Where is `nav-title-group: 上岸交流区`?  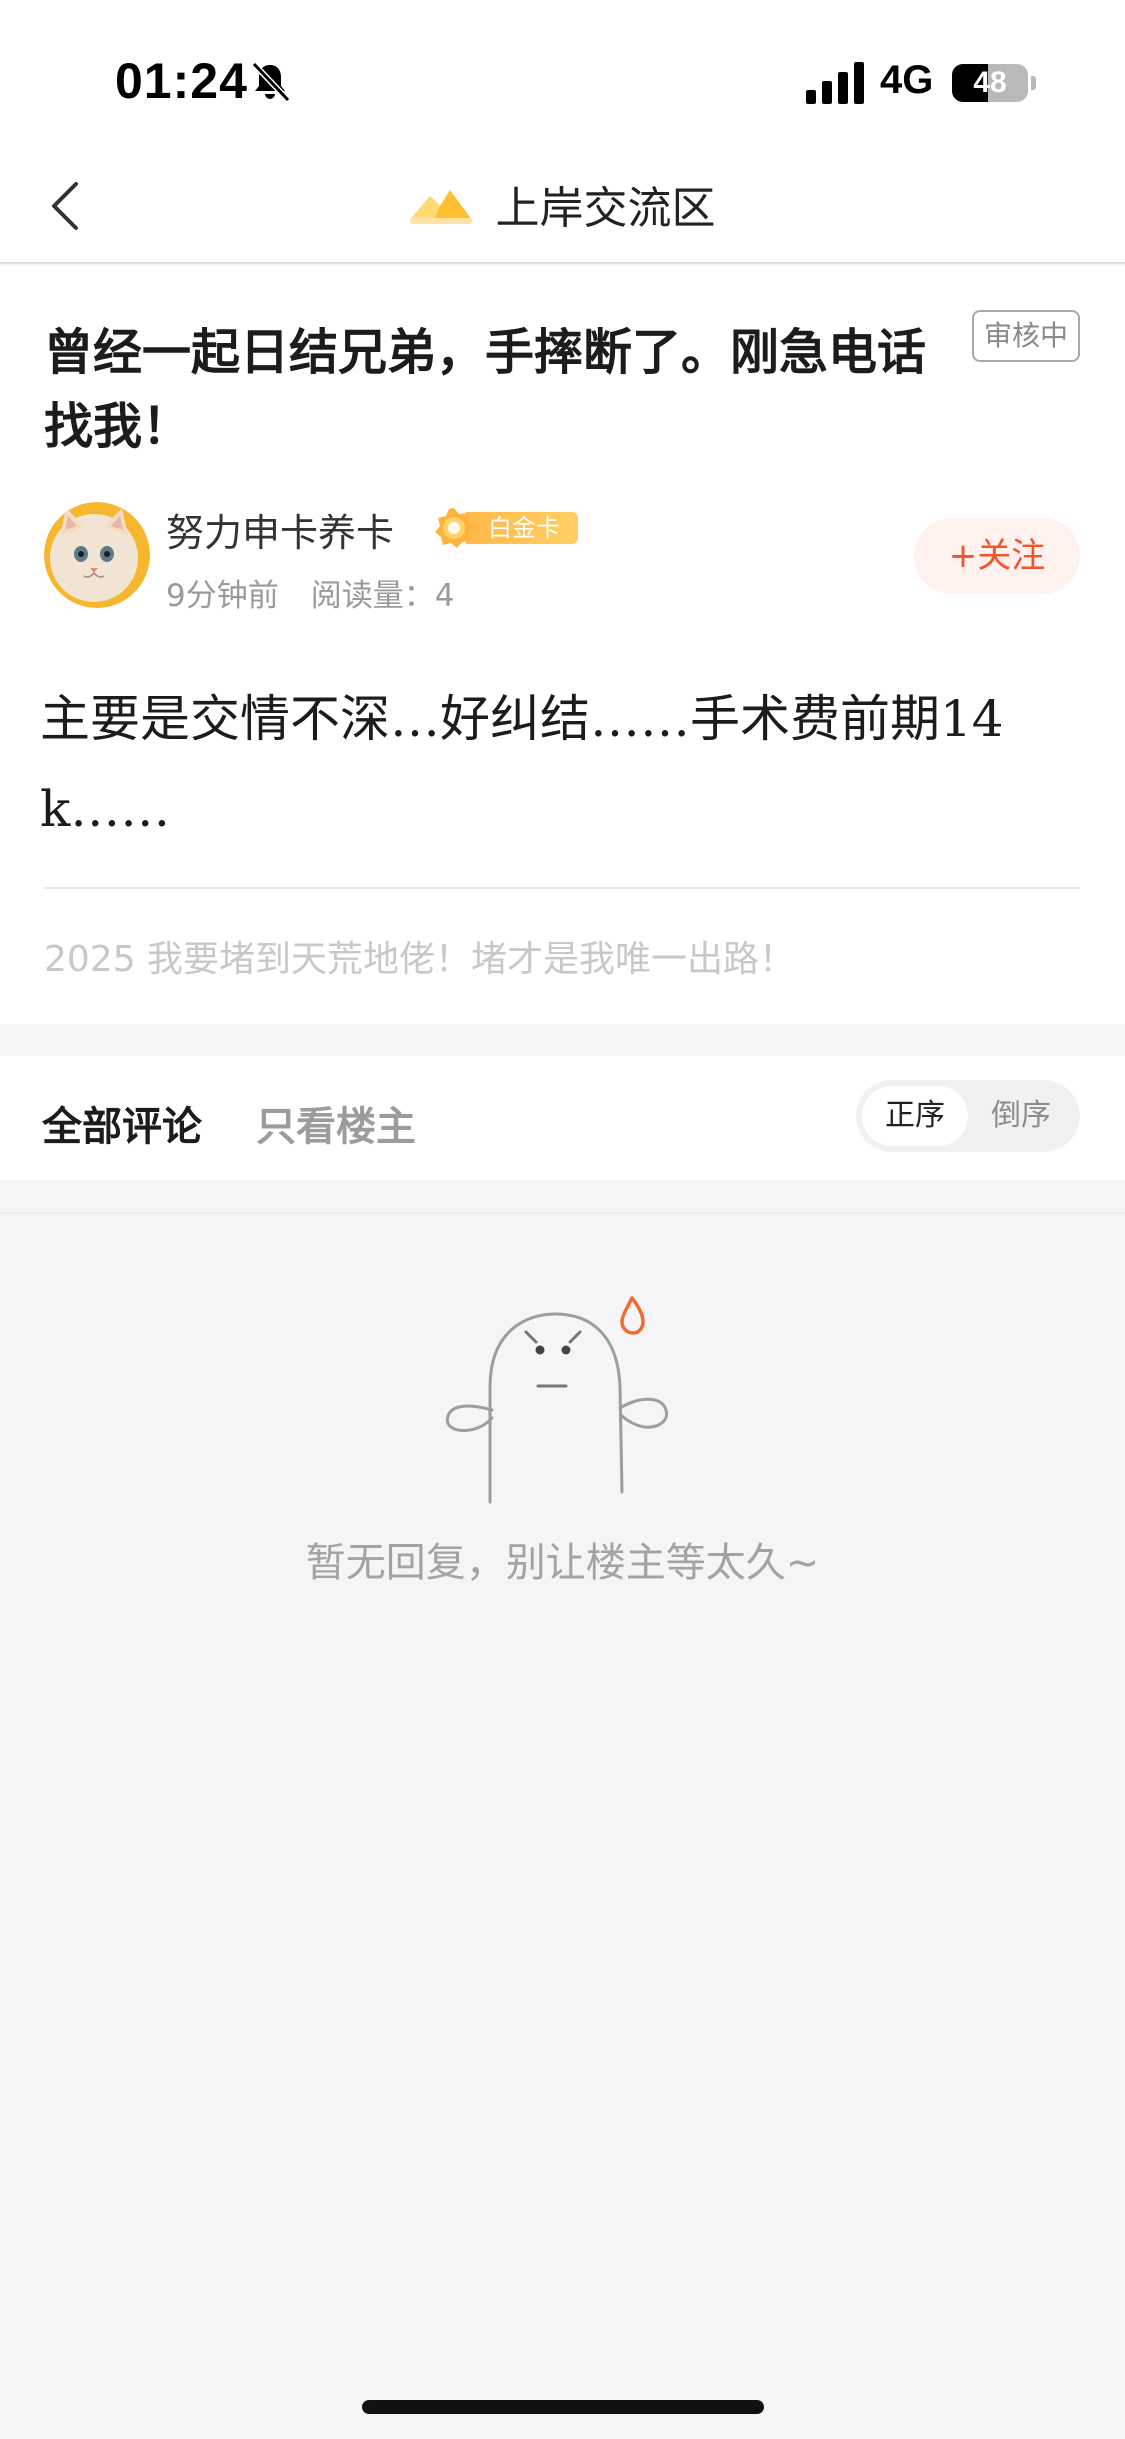 nav-title-group: 上岸交流区 is located at coordinates (562, 204).